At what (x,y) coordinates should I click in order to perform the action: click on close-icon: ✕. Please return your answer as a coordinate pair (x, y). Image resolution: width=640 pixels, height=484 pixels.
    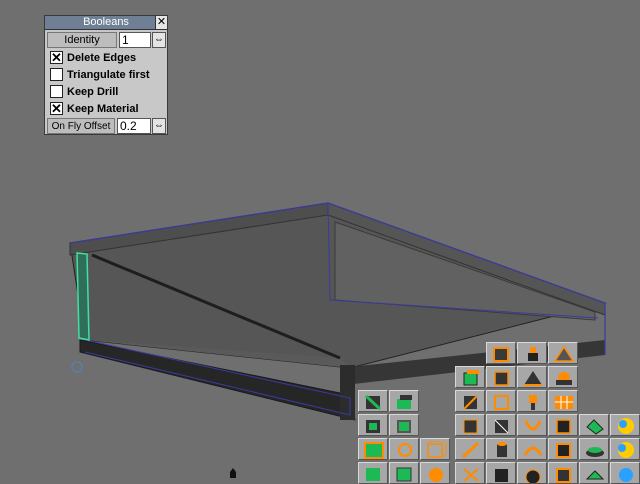
    Looking at the image, I should click on (161, 22).